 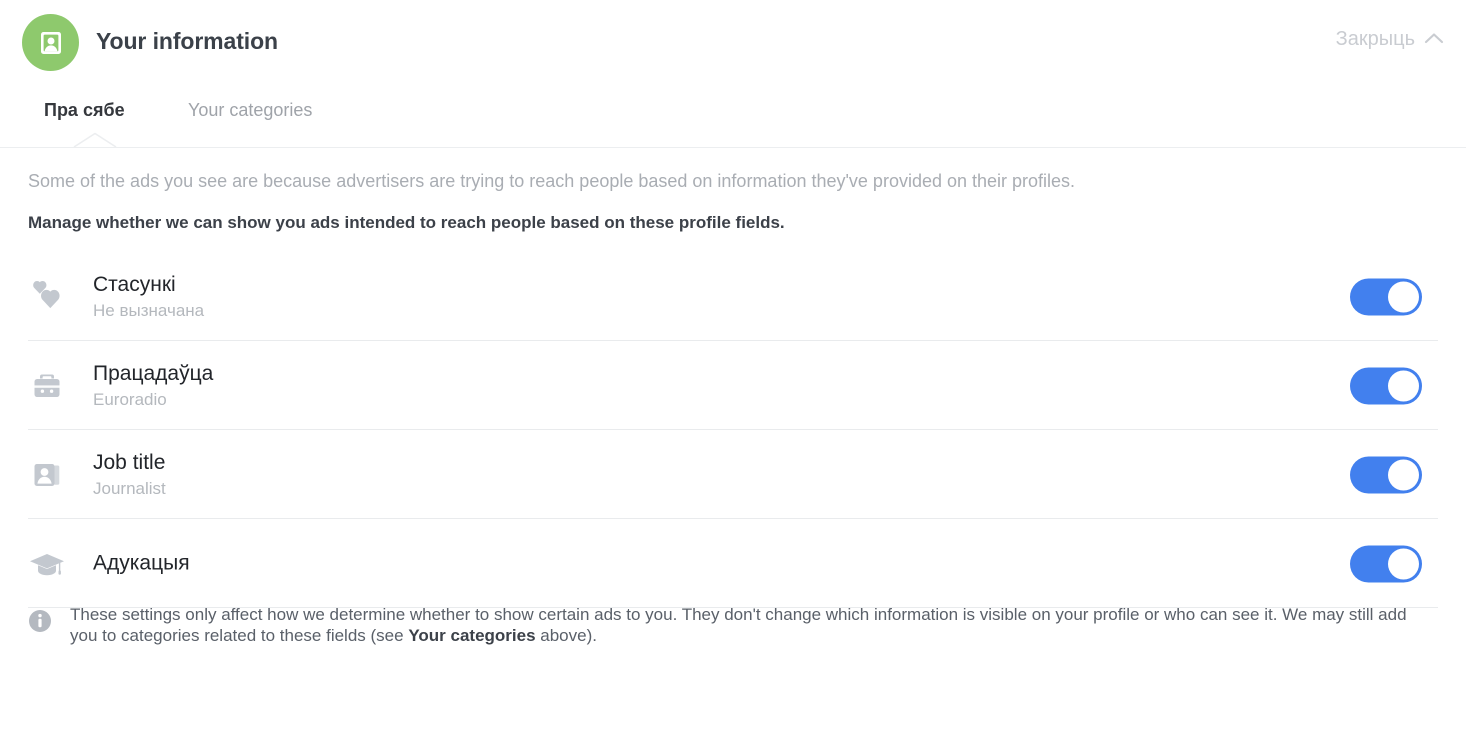 I want to click on tab-bar: Пра сябе Your categories, so click(x=733, y=120).